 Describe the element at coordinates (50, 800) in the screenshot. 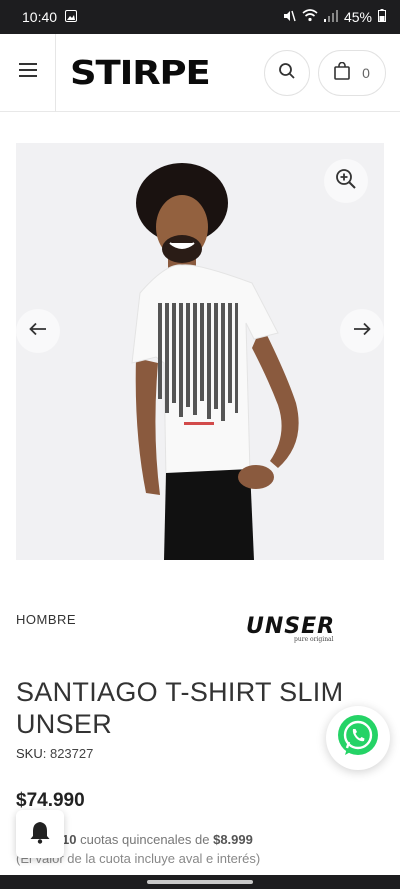

I see `product-price: $74.990` at that location.